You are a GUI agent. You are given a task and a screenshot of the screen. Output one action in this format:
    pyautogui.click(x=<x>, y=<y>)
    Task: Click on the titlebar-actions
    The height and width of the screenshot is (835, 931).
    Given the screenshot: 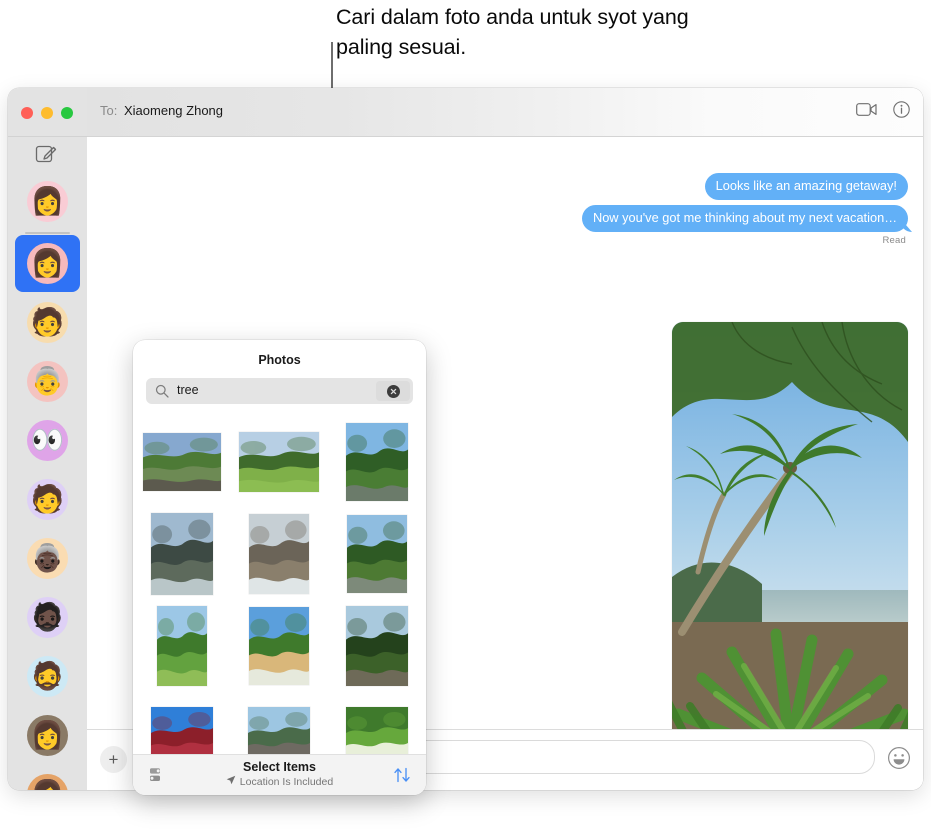 What is the action you would take?
    pyautogui.click(x=883, y=112)
    